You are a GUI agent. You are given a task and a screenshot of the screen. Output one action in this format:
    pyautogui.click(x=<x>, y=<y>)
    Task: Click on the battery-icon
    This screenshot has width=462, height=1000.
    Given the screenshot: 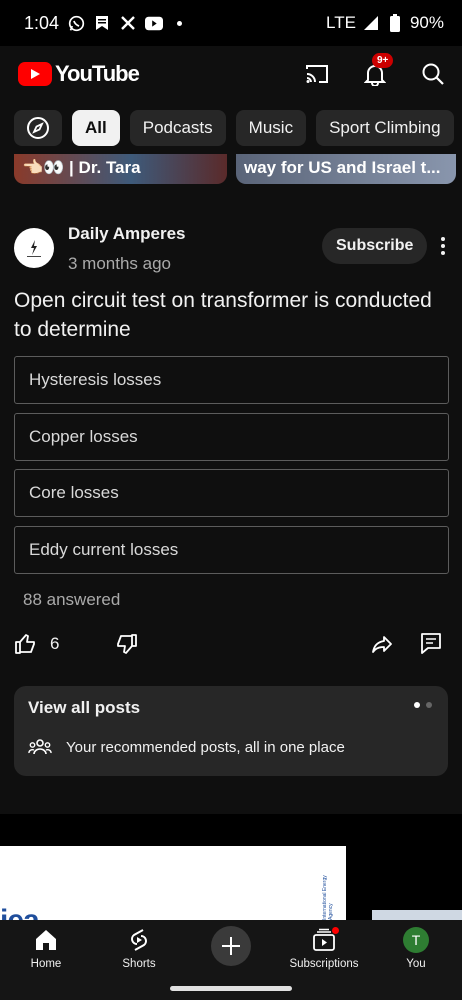 What is the action you would take?
    pyautogui.click(x=395, y=23)
    